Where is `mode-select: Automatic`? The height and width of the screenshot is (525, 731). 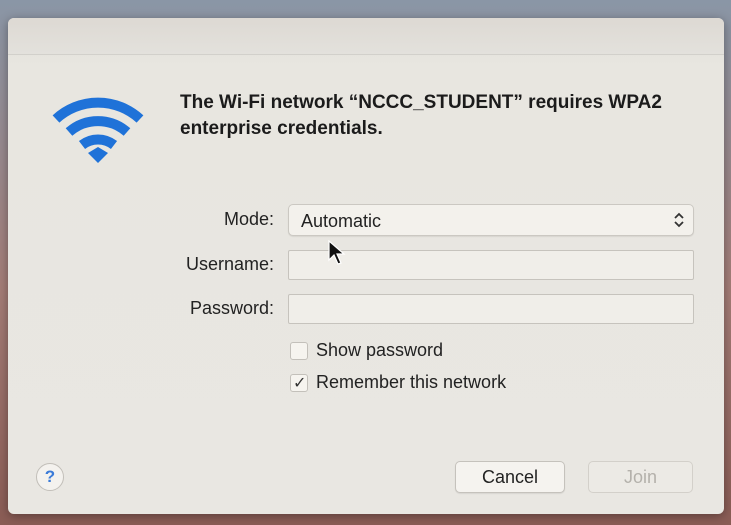
mode-select: Automatic is located at coordinates (491, 220).